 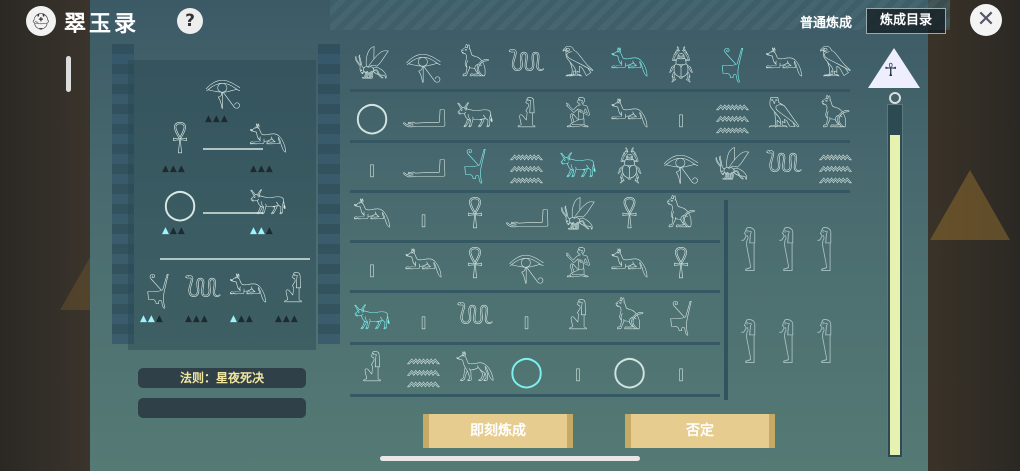 What do you see at coordinates (895, 281) in the screenshot?
I see `energy-gauge` at bounding box center [895, 281].